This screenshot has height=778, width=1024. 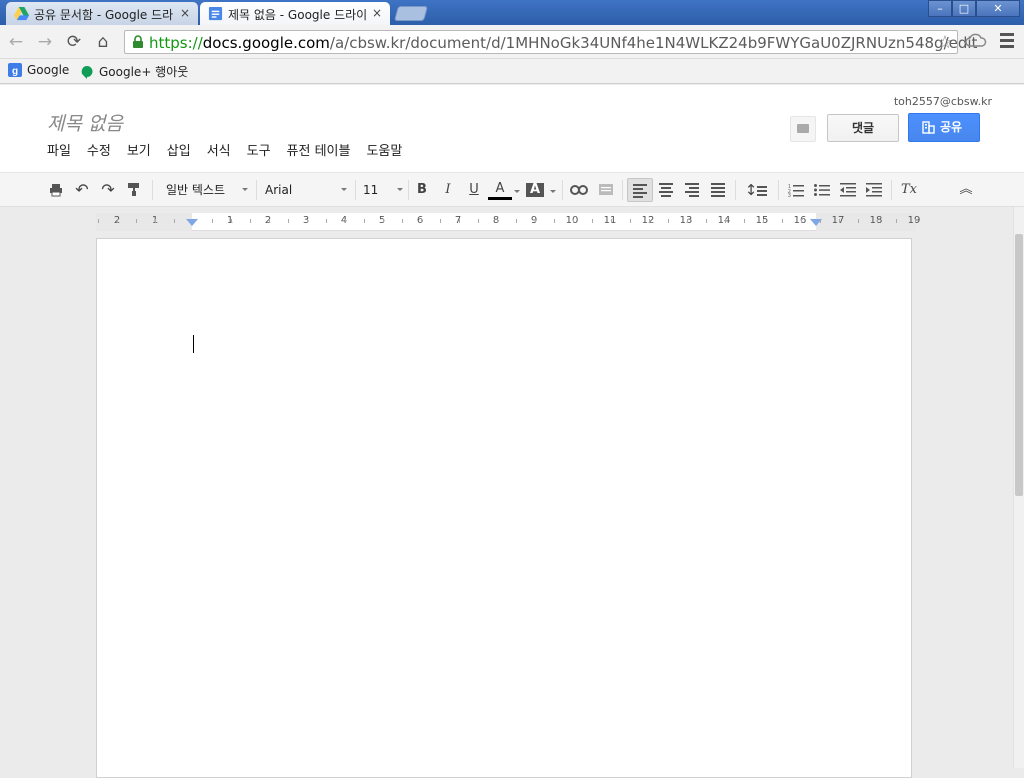 What do you see at coordinates (193, 344) in the screenshot?
I see `text-cursor` at bounding box center [193, 344].